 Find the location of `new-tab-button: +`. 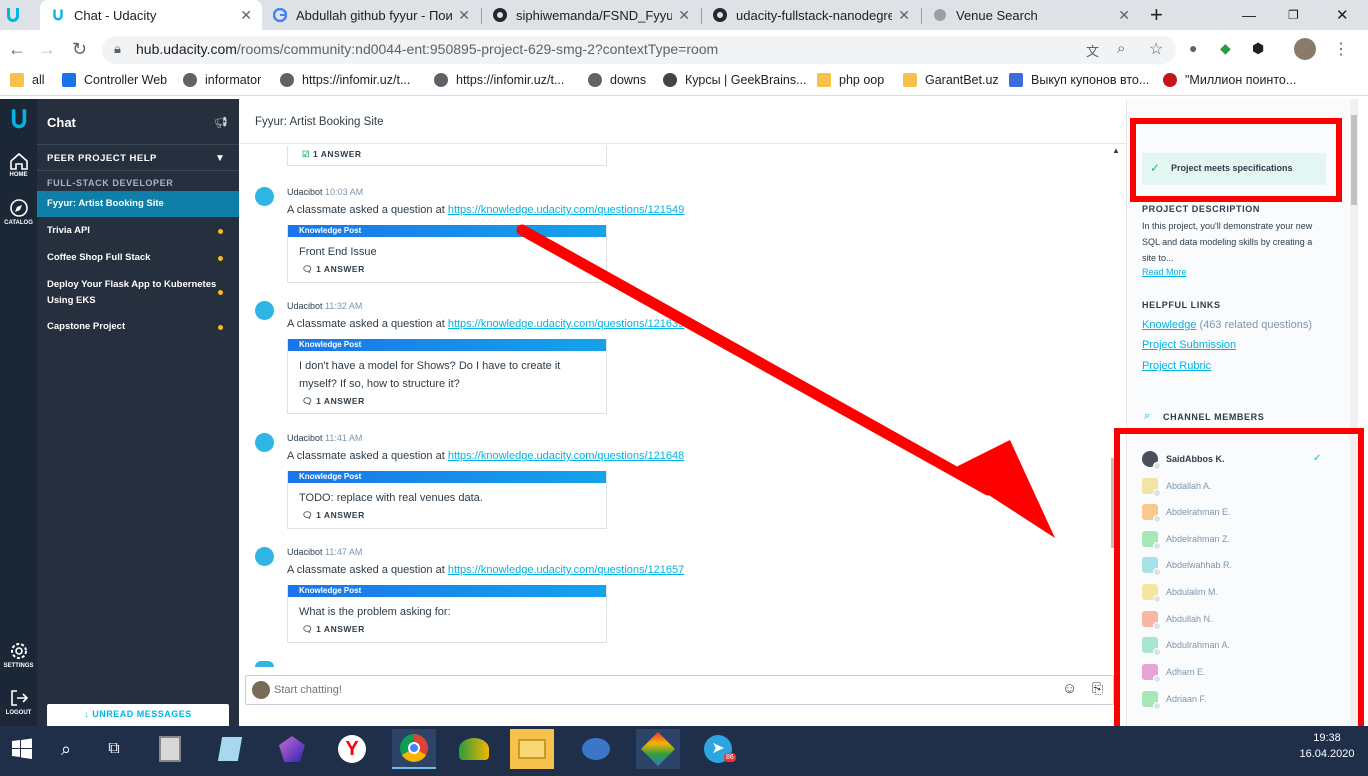

new-tab-button: + is located at coordinates (1159, 15).